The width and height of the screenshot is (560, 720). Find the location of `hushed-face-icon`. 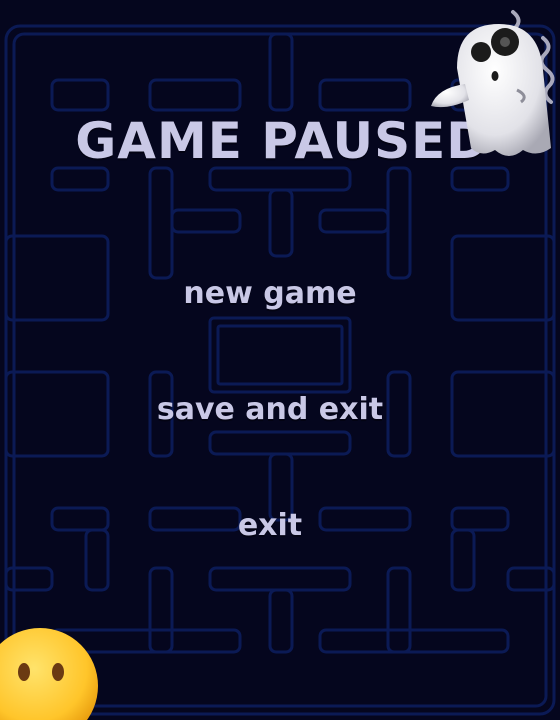

hushed-face-icon is located at coordinates (49, 674).